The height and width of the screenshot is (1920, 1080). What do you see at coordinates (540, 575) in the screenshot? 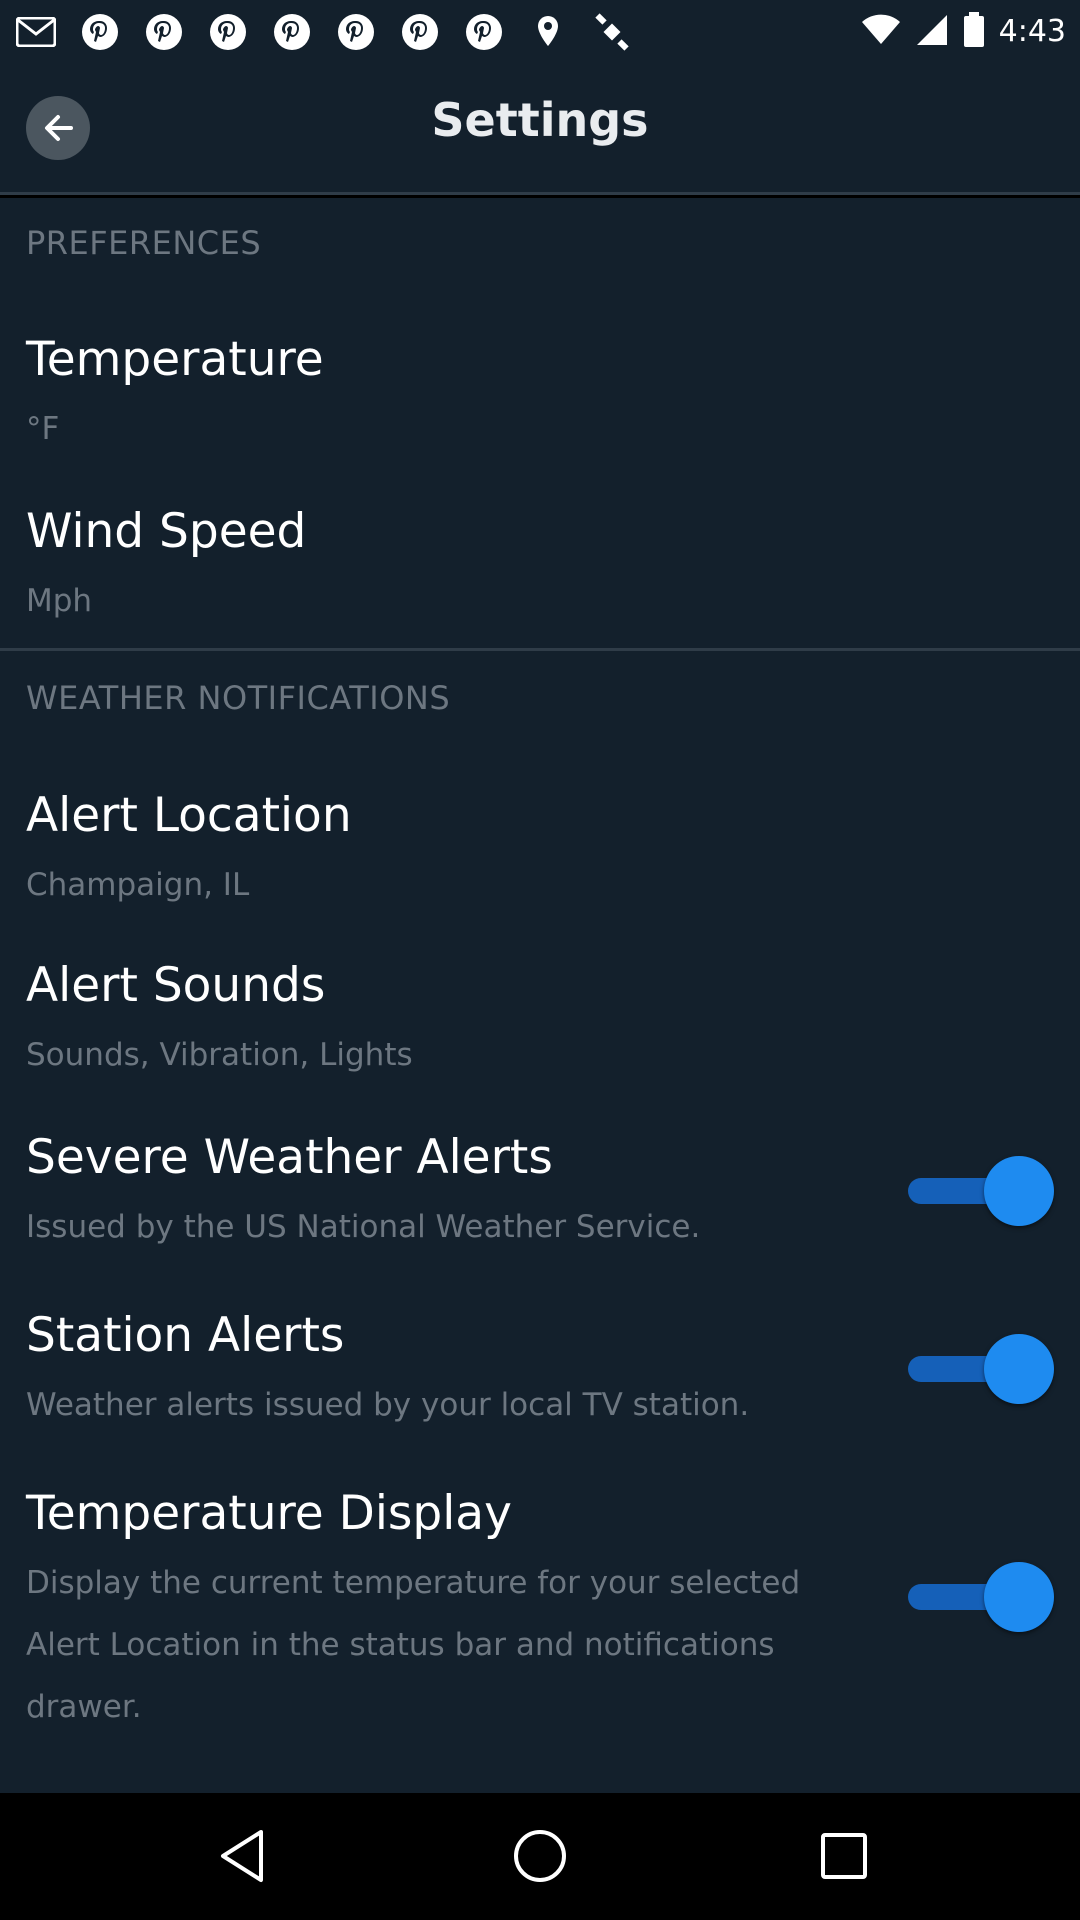
I see `setting-wind-speed: Wind Speed Mph` at bounding box center [540, 575].